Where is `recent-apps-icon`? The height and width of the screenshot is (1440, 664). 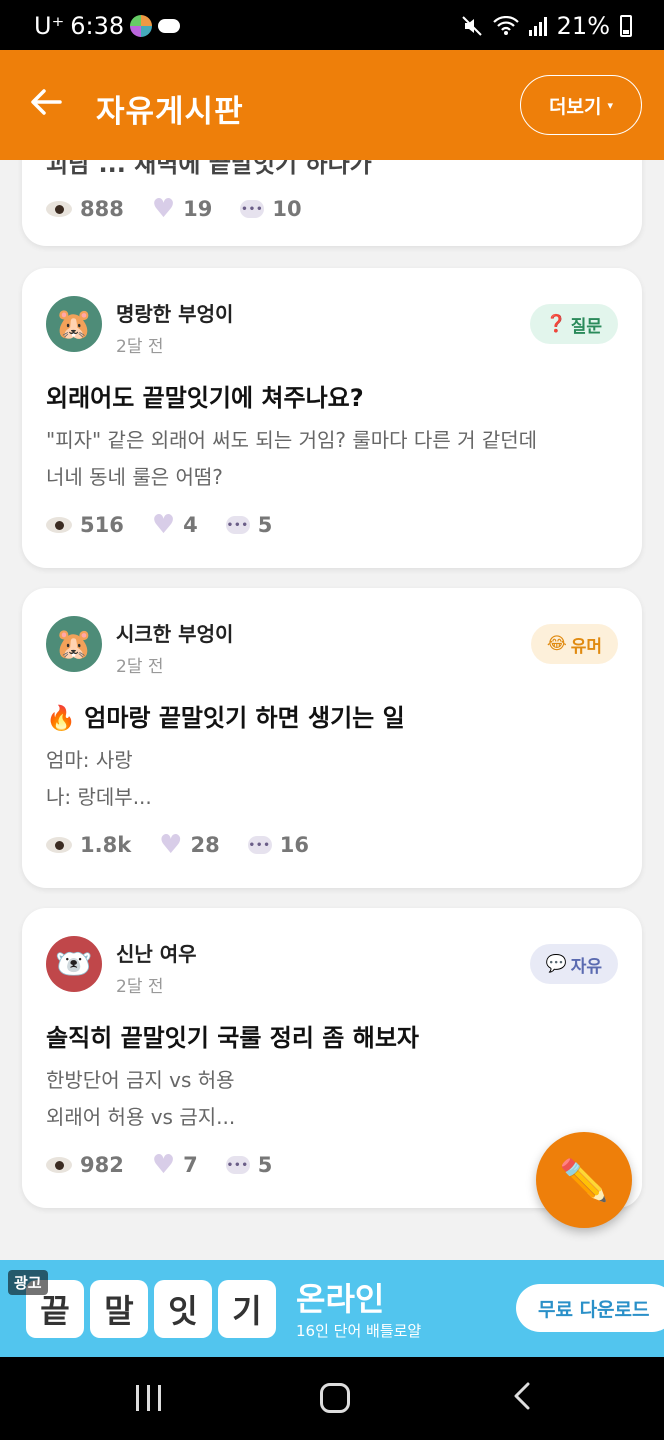
recent-apps-icon is located at coordinates (148, 1398).